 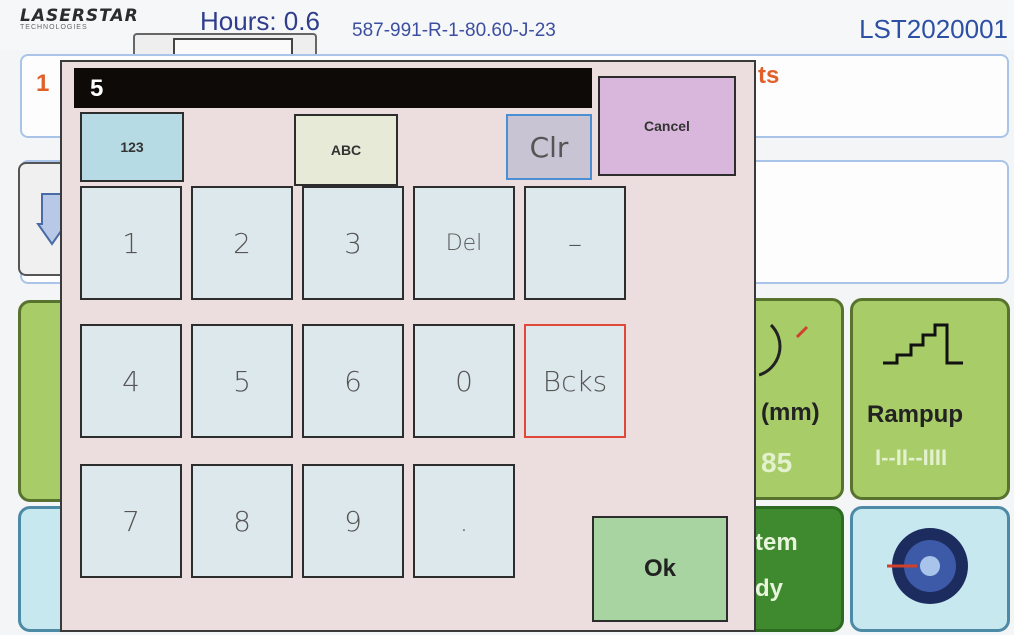 I want to click on backspace-button: Bcks, so click(x=575, y=381).